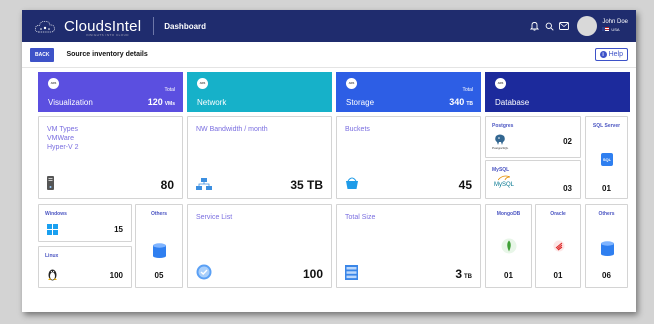 This screenshot has height=324, width=654. I want to click on page-subheader: BACK Source inventory details i Help, so click(329, 55).